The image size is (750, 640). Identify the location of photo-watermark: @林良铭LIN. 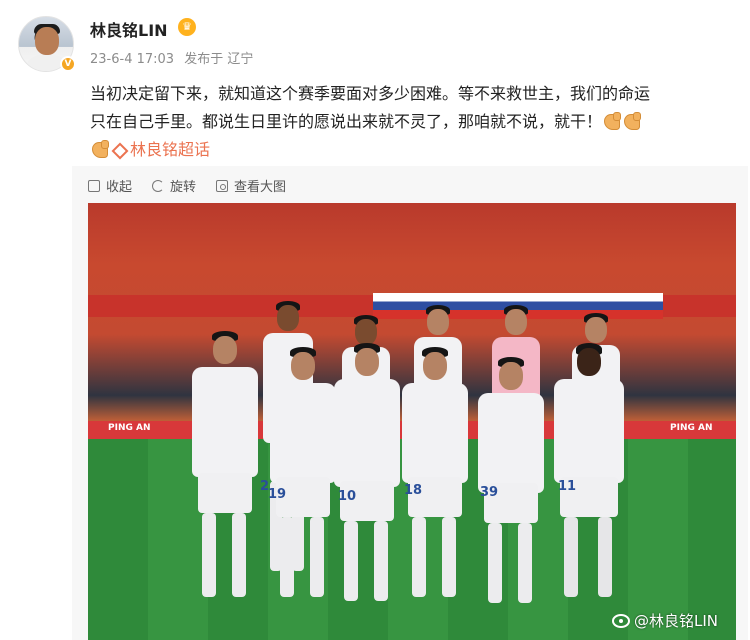
(665, 620).